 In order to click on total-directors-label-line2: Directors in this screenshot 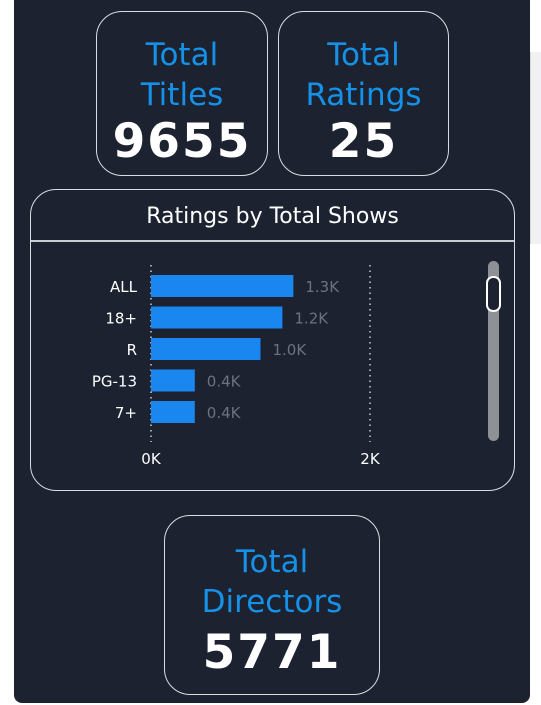, I will do `click(272, 602)`.